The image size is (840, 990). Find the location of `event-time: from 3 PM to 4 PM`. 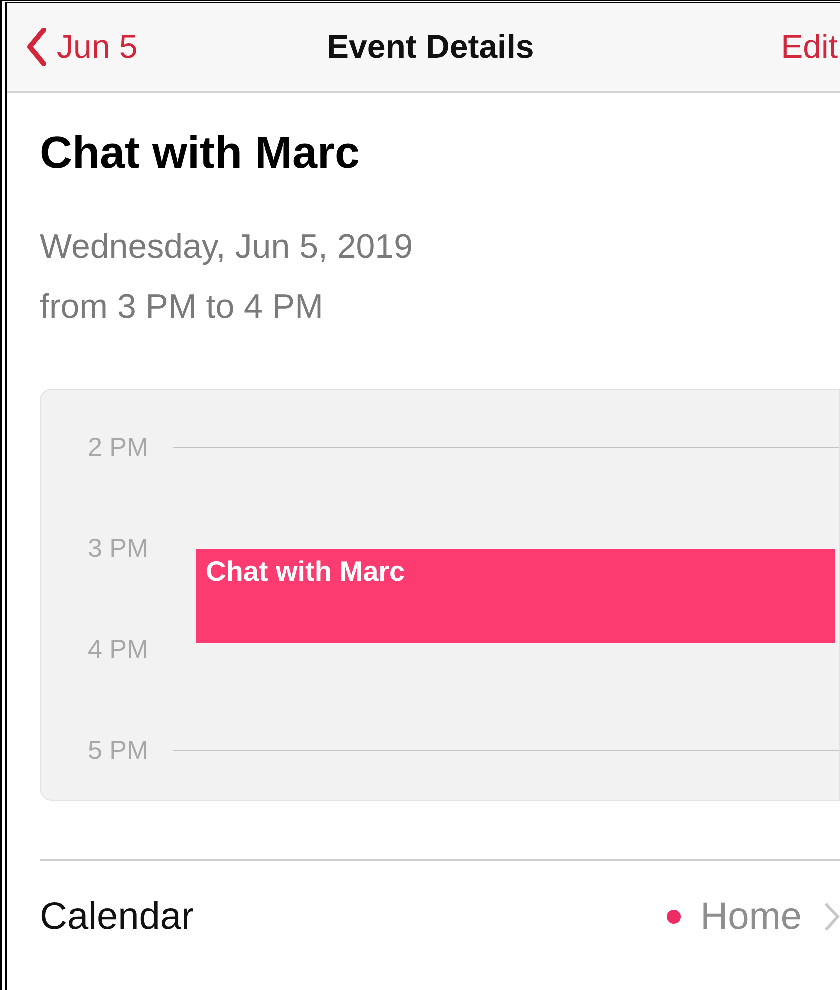

event-time: from 3 PM to 4 PM is located at coordinates (182, 307).